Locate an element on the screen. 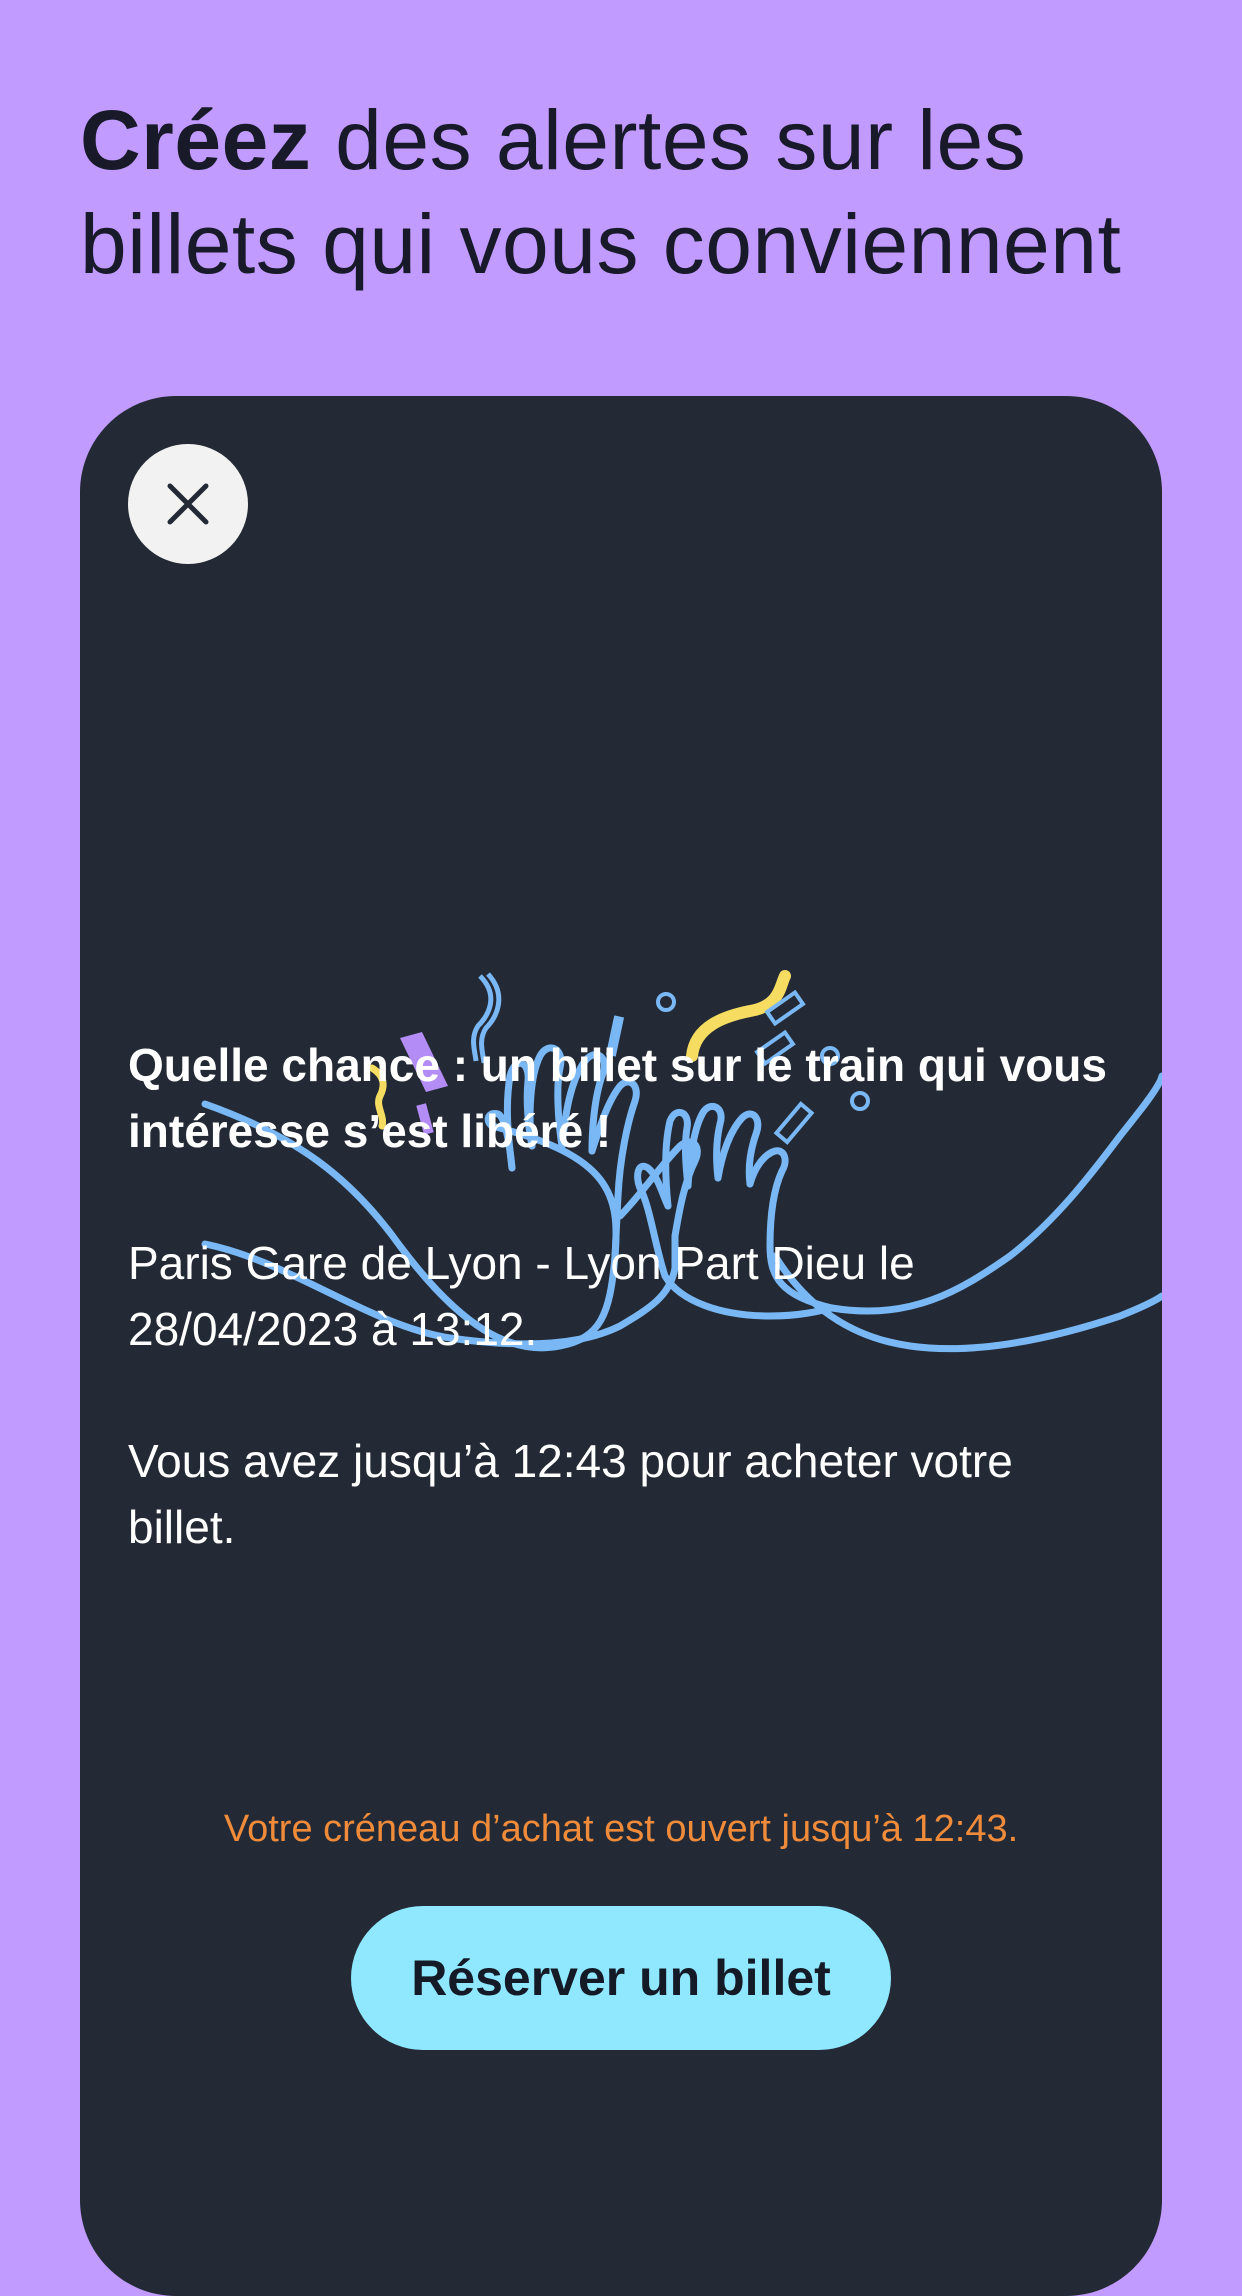 This screenshot has height=2296, width=1242. close-button is located at coordinates (188, 504).